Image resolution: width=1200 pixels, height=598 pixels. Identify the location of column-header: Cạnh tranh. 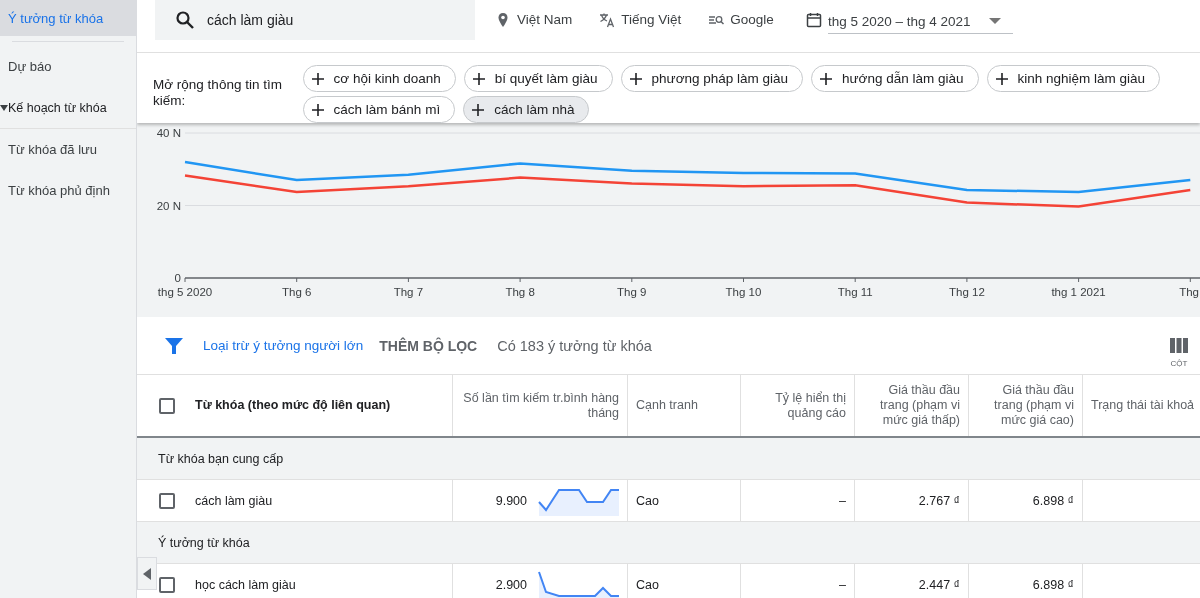
(684, 405).